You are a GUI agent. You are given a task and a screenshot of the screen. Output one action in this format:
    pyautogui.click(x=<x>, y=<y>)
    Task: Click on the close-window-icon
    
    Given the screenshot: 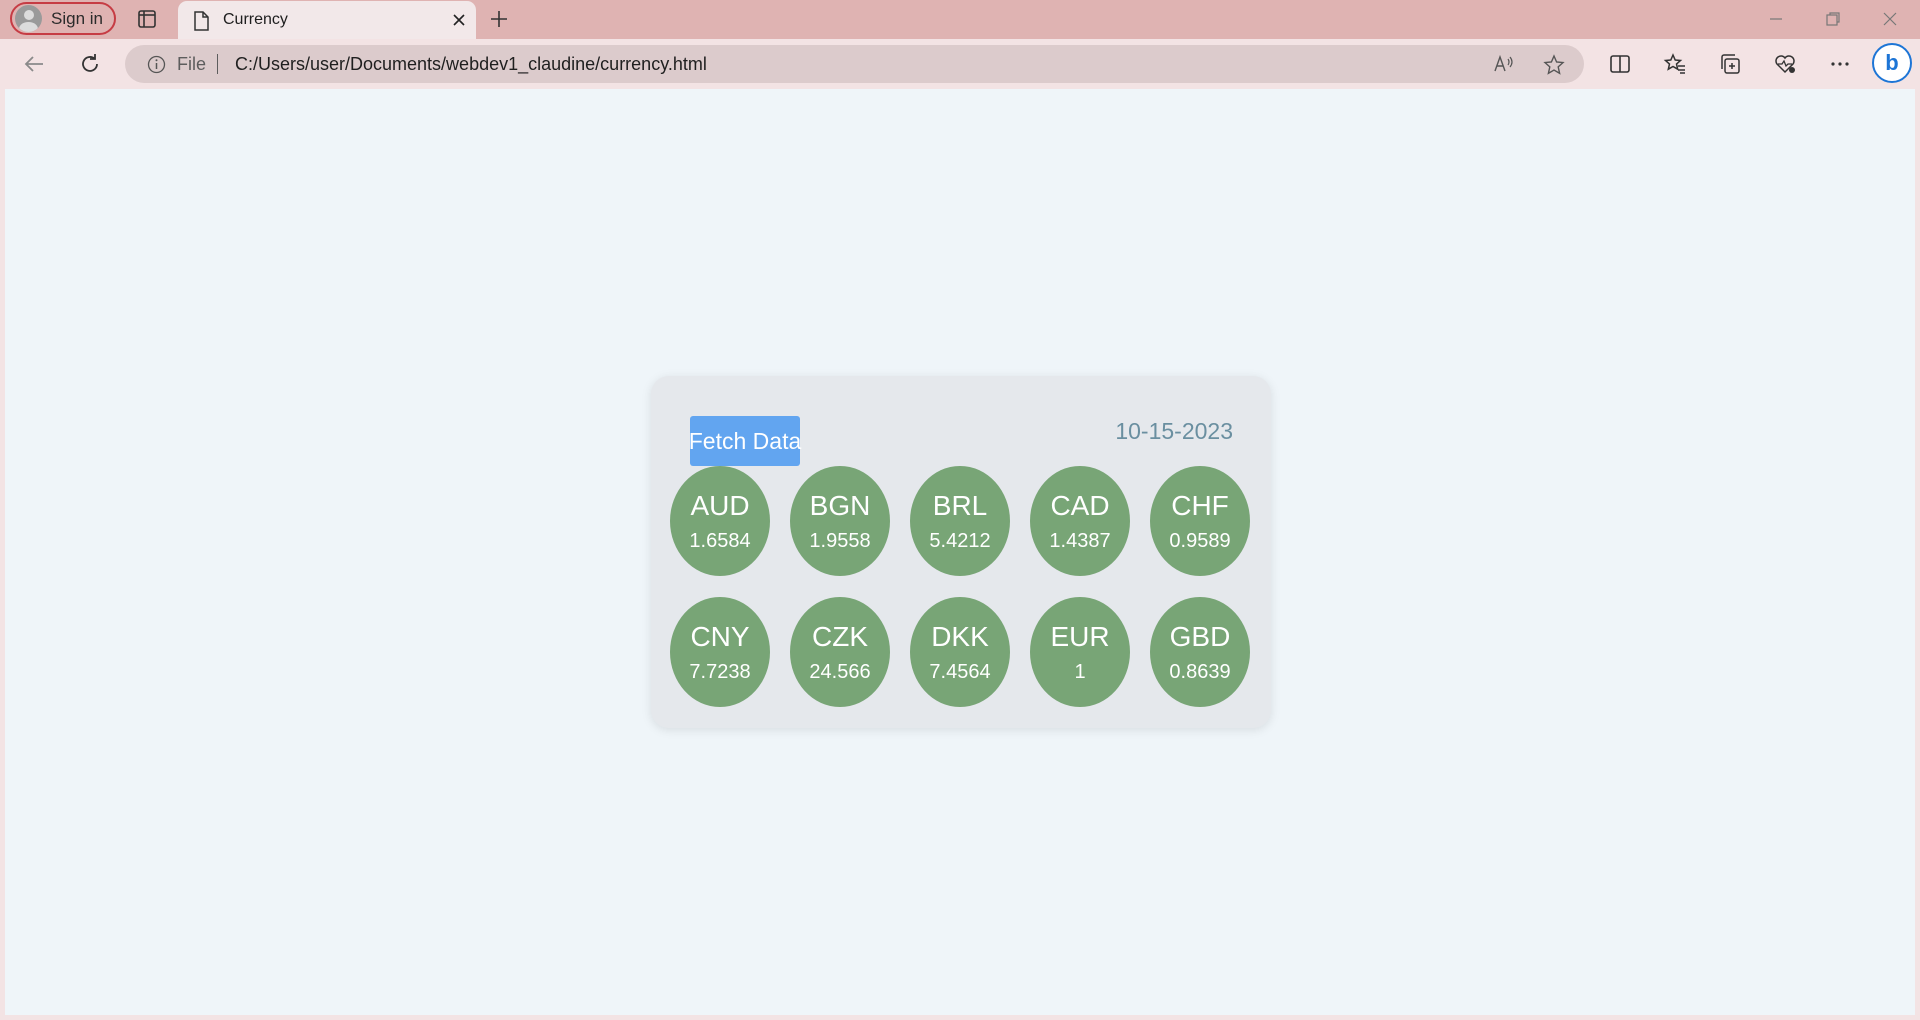 What is the action you would take?
    pyautogui.click(x=1890, y=19)
    